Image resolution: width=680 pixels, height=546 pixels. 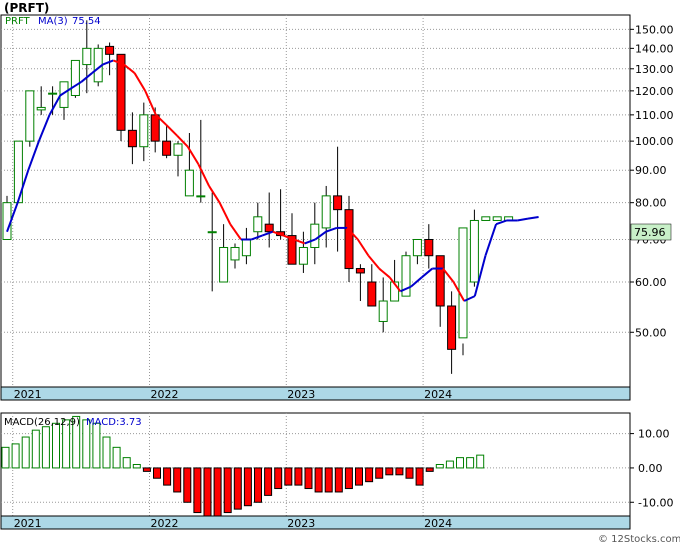 What do you see at coordinates (28, 394) in the screenshot?
I see `price-x-label: 2021` at bounding box center [28, 394].